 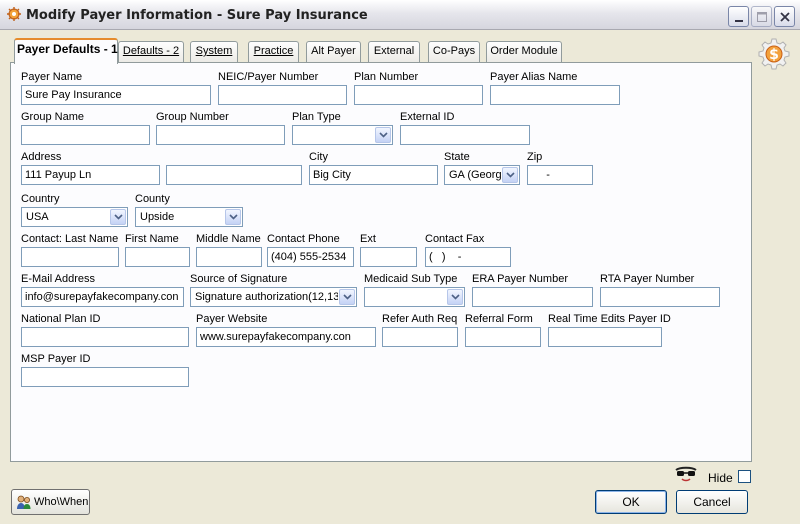 I want to click on maximize-button, so click(x=761, y=16).